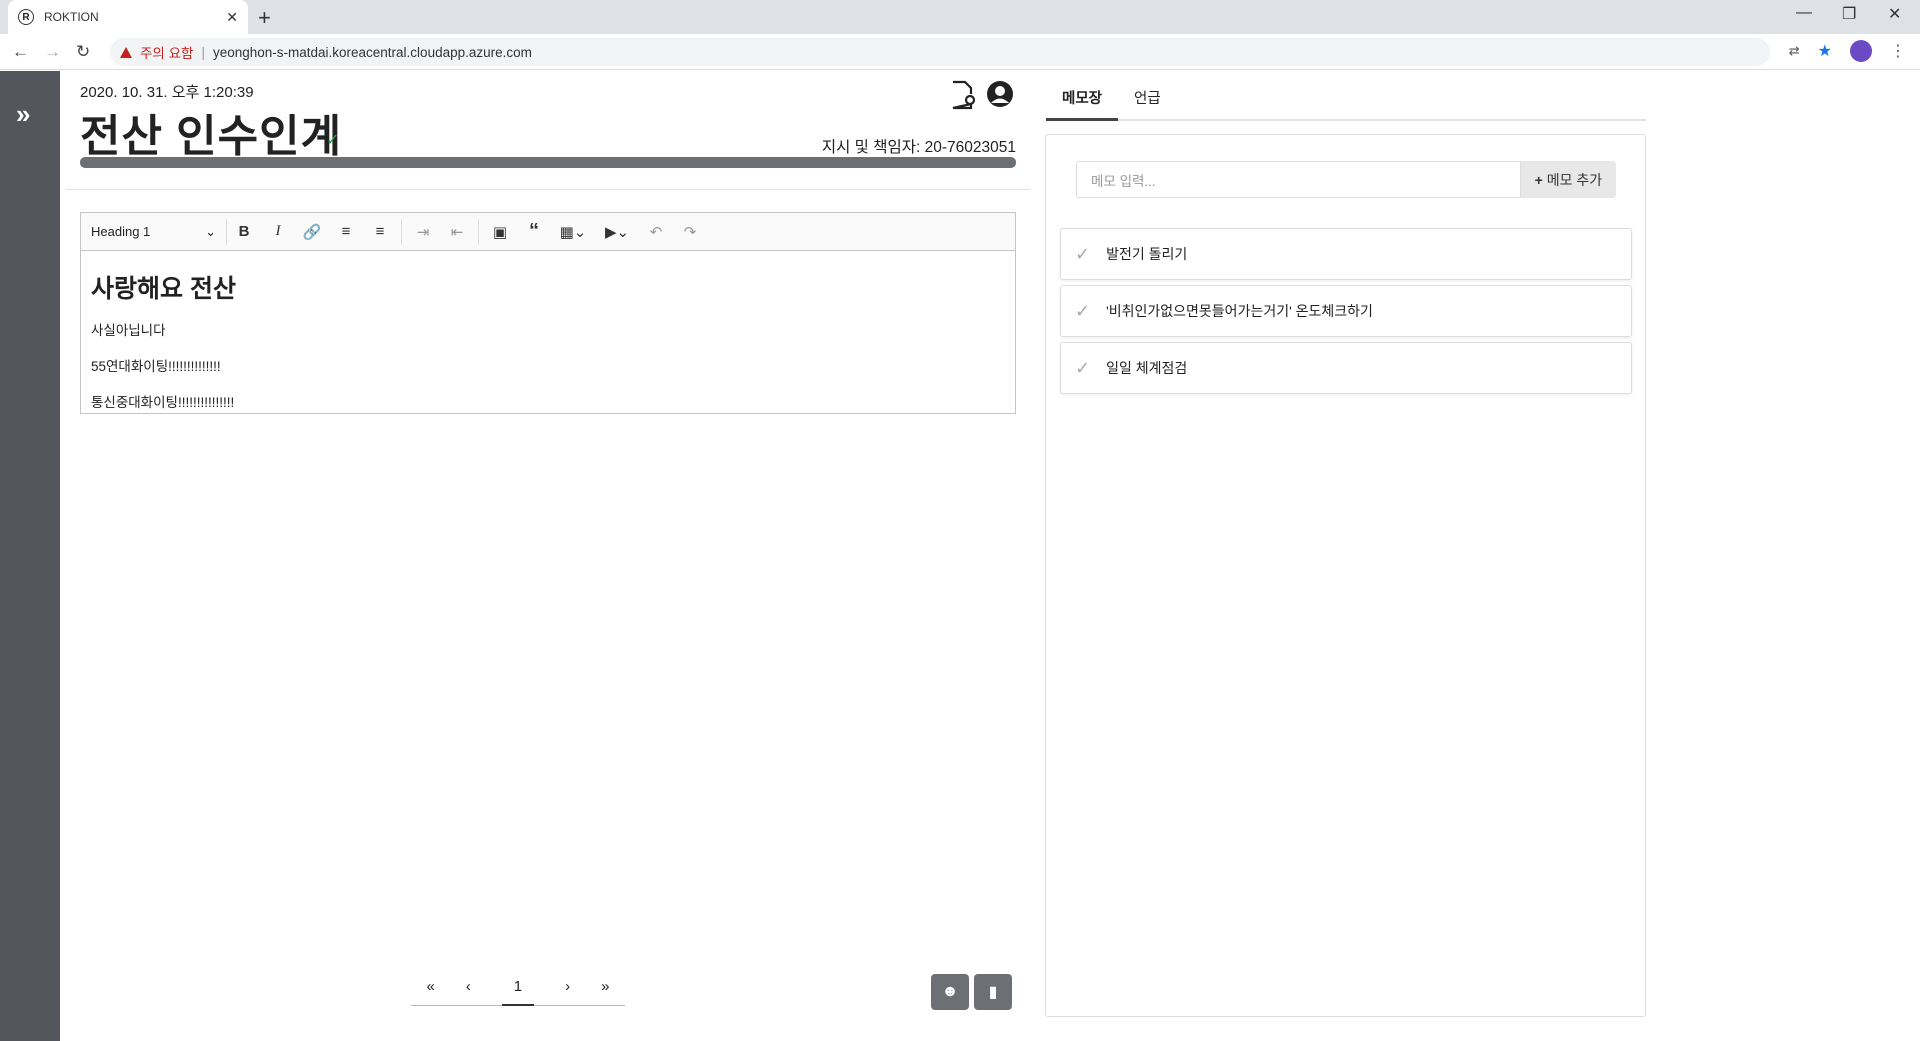 The image size is (1920, 1041). I want to click on add-memo-label: 메모 추가, so click(1574, 179).